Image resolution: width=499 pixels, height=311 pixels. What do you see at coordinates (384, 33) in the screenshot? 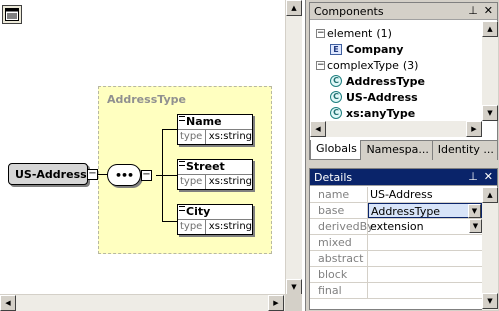
I see `tree-count: (1)` at bounding box center [384, 33].